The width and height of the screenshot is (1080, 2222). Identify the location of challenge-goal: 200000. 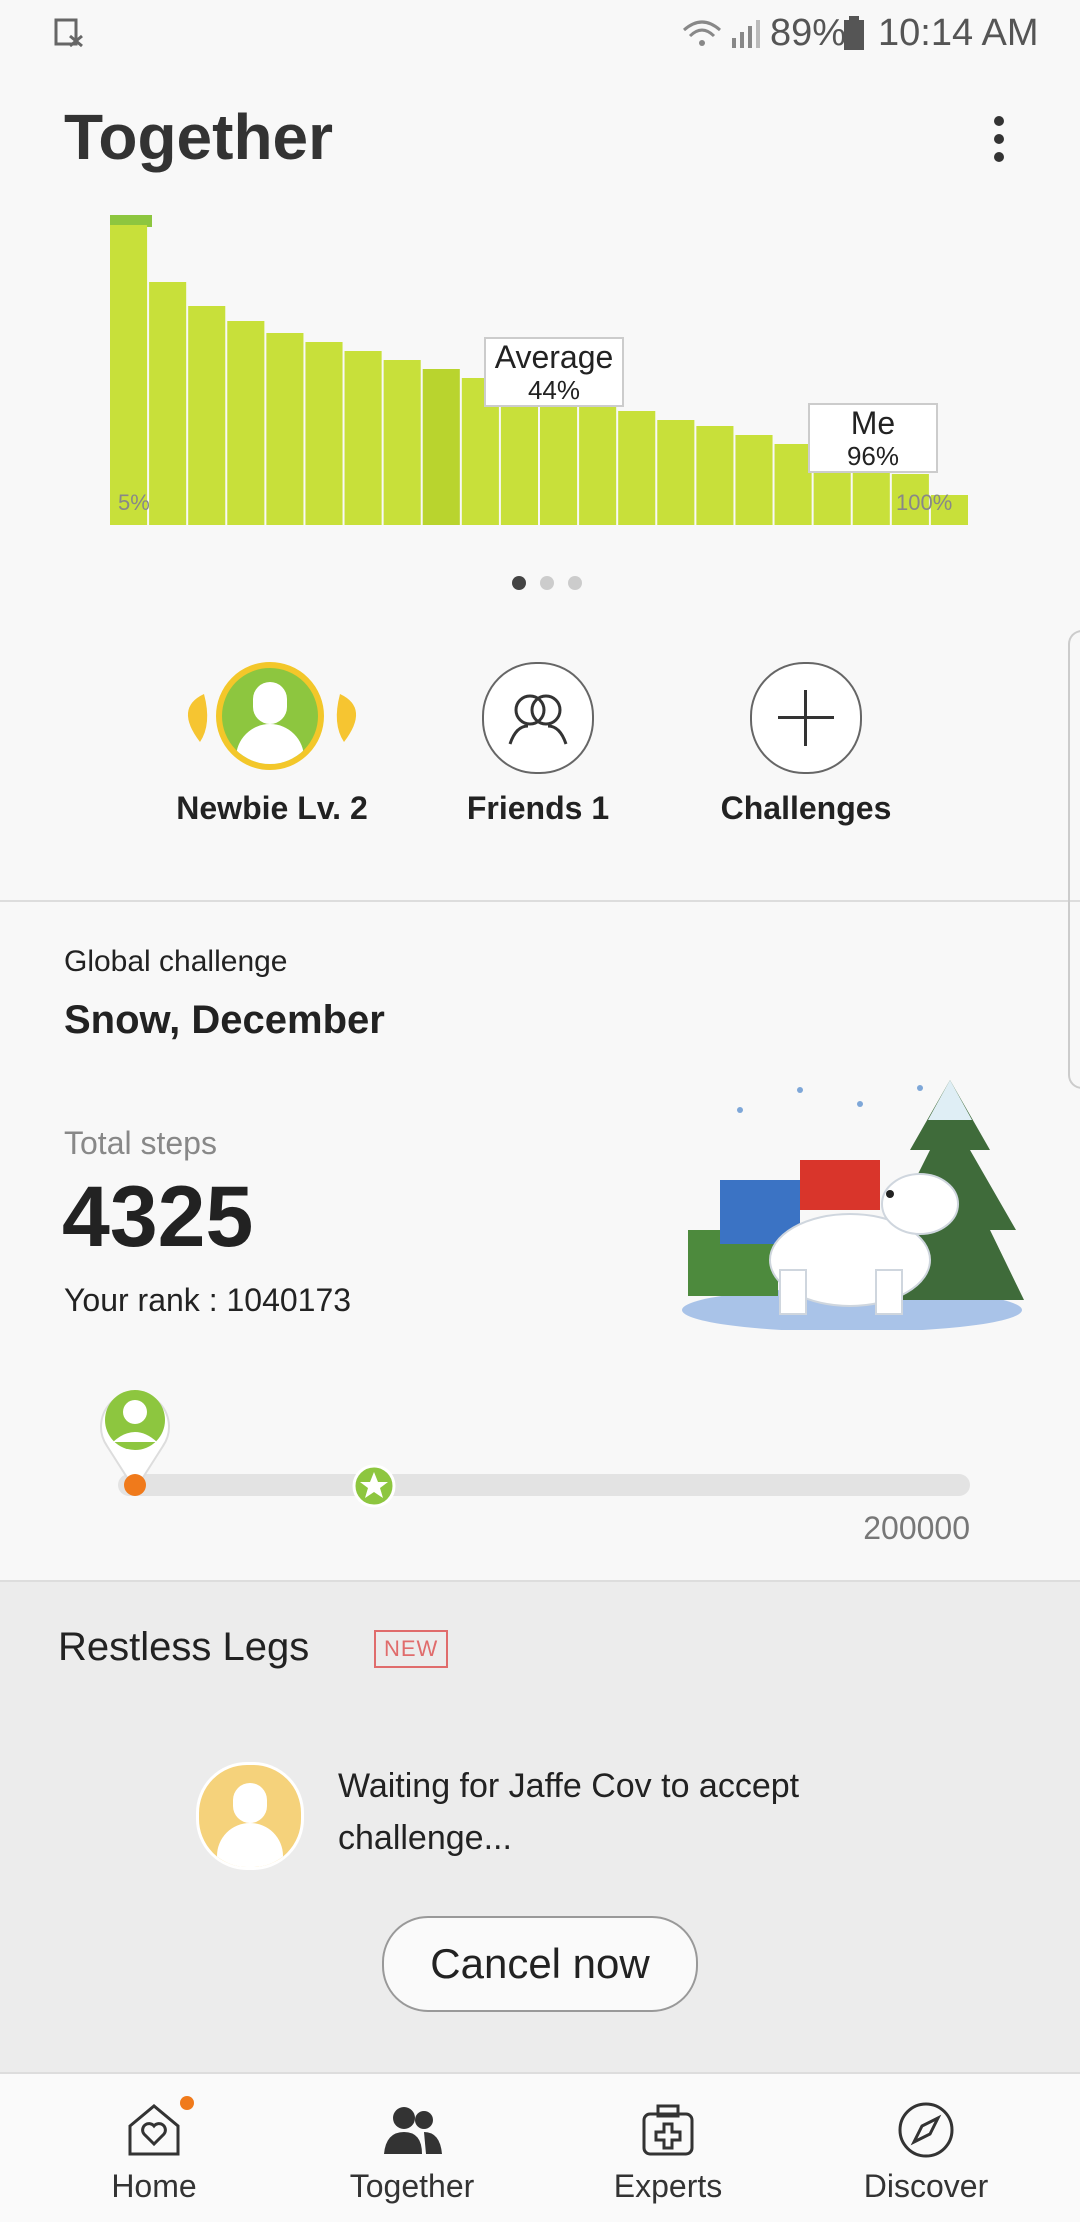
(916, 1528).